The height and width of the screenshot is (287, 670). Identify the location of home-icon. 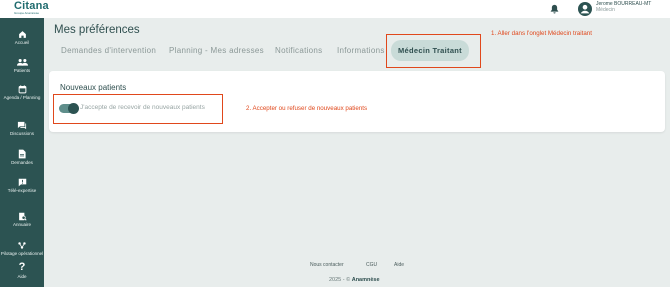
(22, 34).